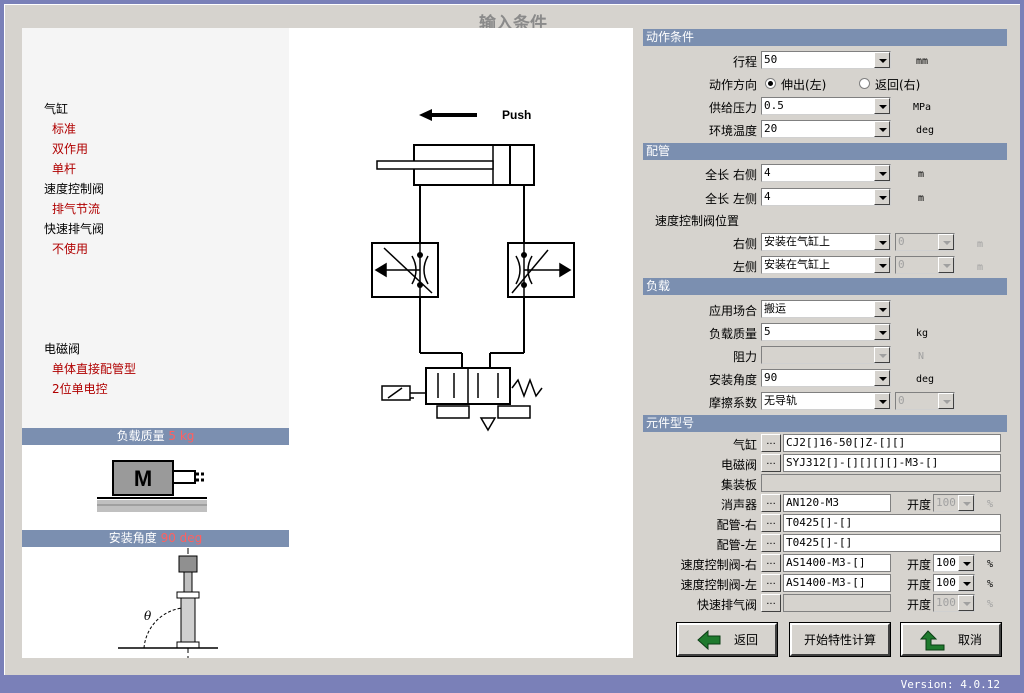  Describe the element at coordinates (767, 196) in the screenshot. I see `length-left-value: 4` at that location.